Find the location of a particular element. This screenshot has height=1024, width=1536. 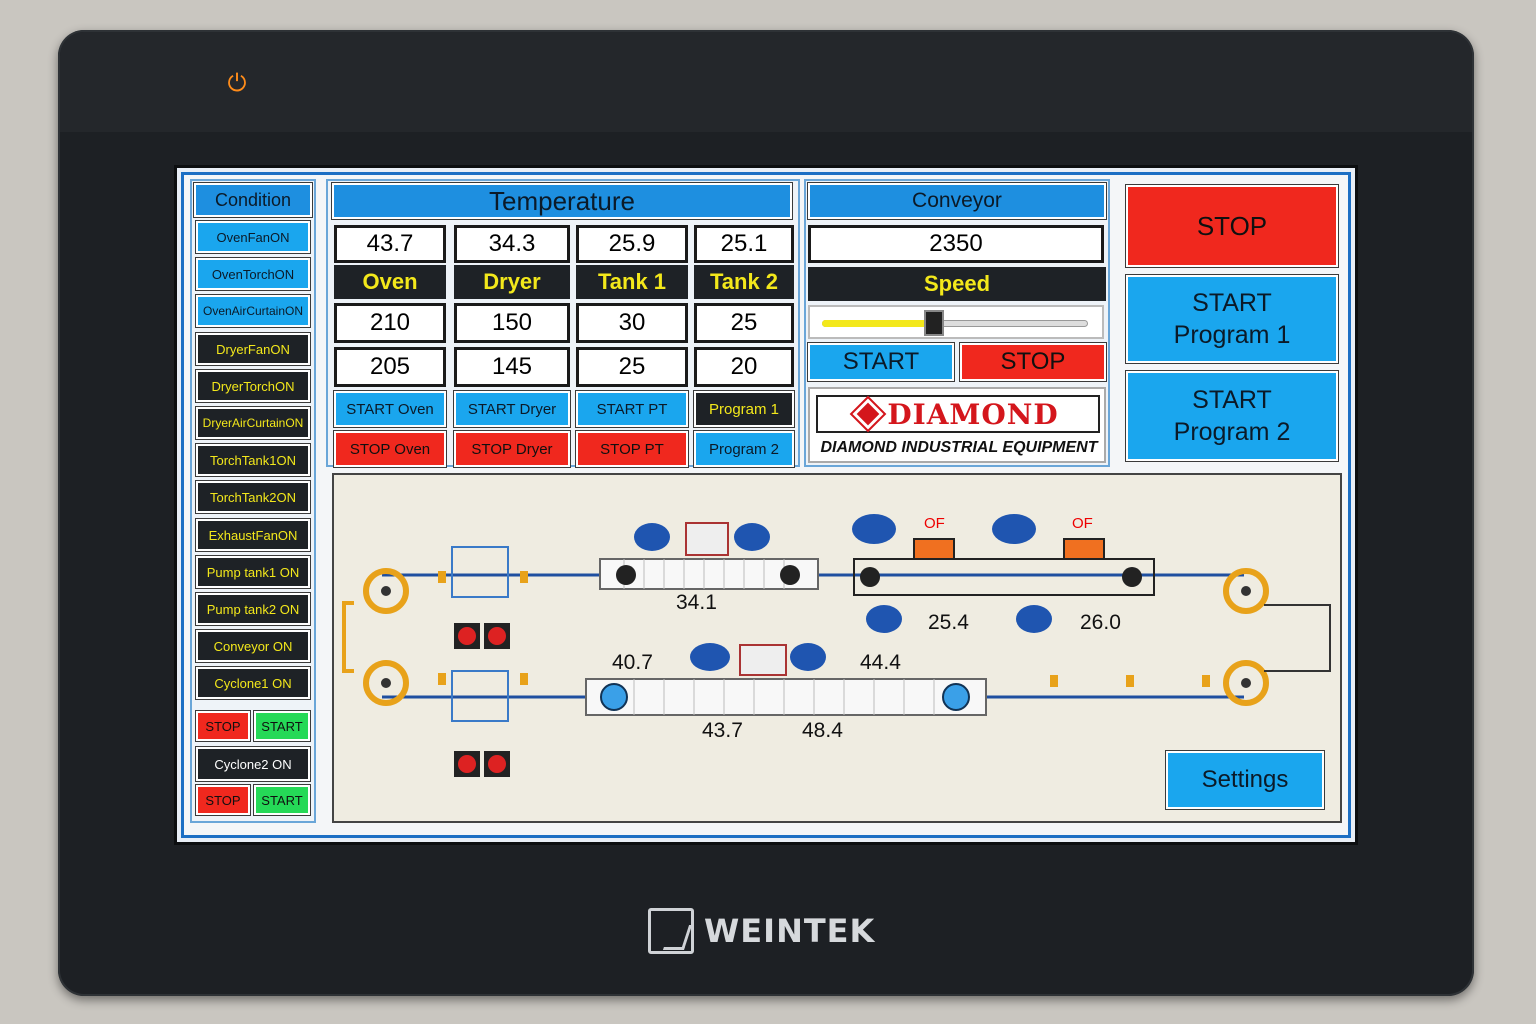

tank2-pump-icon is located at coordinates (1014, 529).